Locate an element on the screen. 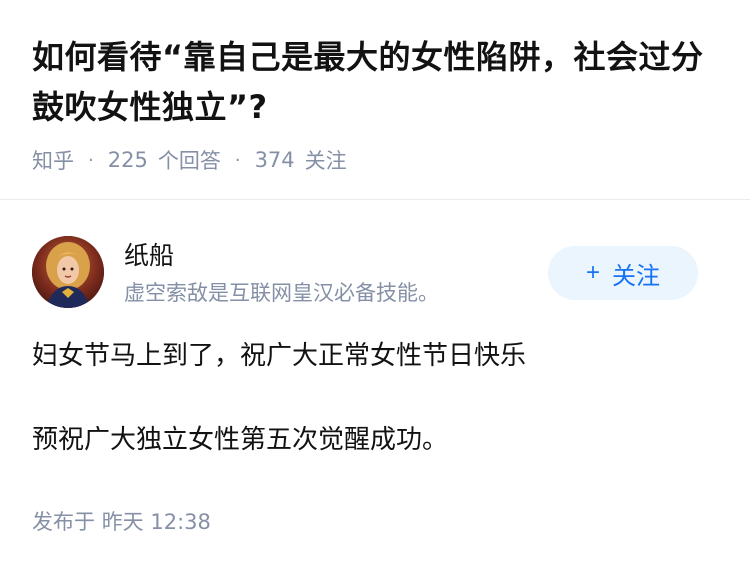 The width and height of the screenshot is (750, 574). answer-publish-time: 发布于 昨天 12:38 is located at coordinates (121, 522).